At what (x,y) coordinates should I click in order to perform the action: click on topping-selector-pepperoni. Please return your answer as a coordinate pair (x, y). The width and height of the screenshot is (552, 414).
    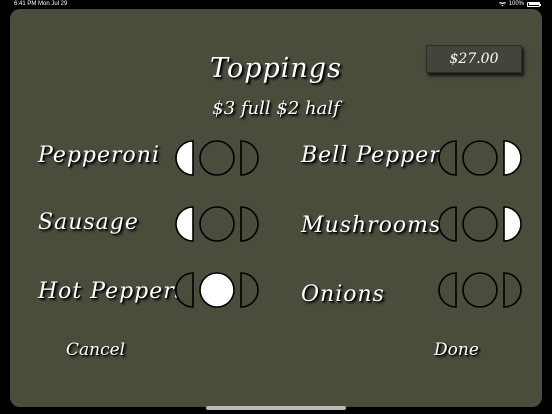
    Looking at the image, I should click on (217, 158).